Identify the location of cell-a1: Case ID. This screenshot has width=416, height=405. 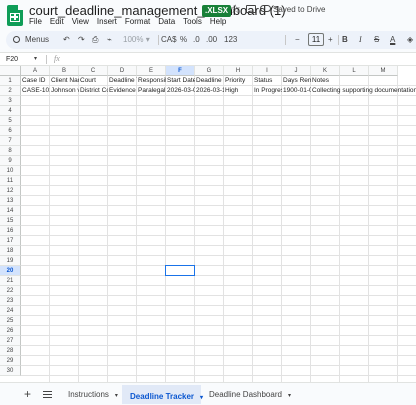
(35, 81).